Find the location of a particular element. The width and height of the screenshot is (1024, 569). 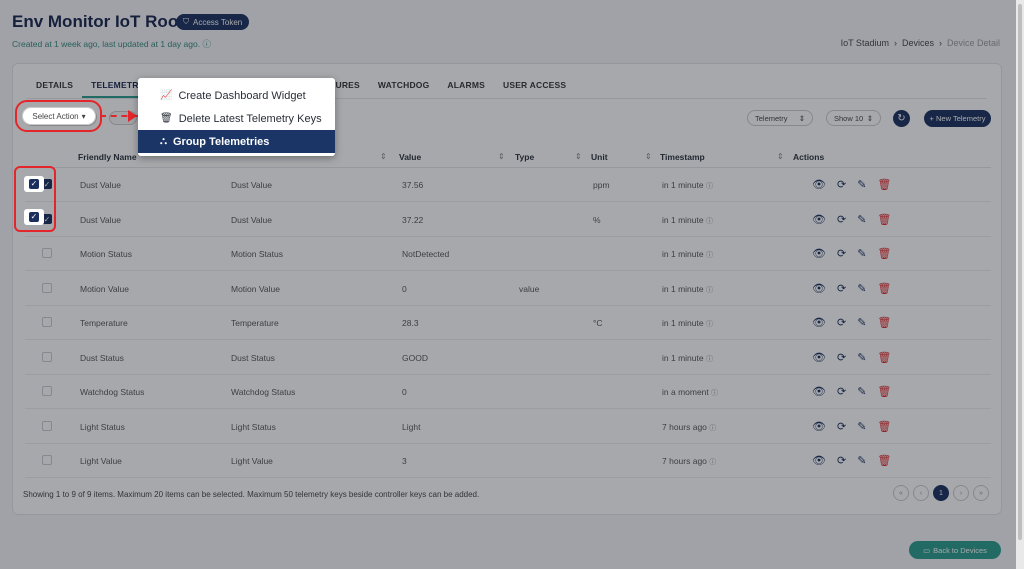

help-icon: ⓘ is located at coordinates (206, 44).